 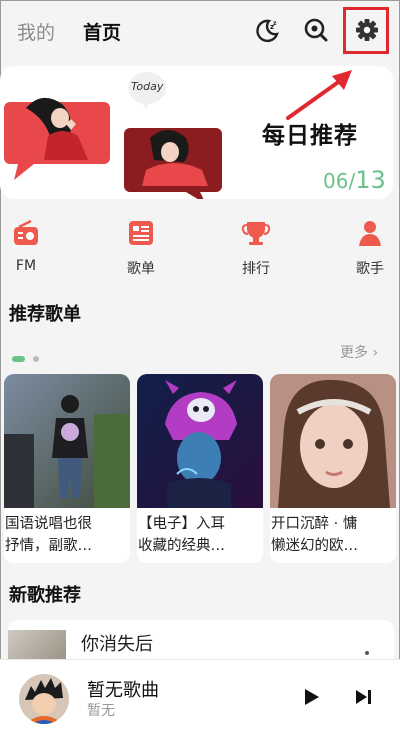 What do you see at coordinates (367, 653) in the screenshot?
I see `song-more-icon` at bounding box center [367, 653].